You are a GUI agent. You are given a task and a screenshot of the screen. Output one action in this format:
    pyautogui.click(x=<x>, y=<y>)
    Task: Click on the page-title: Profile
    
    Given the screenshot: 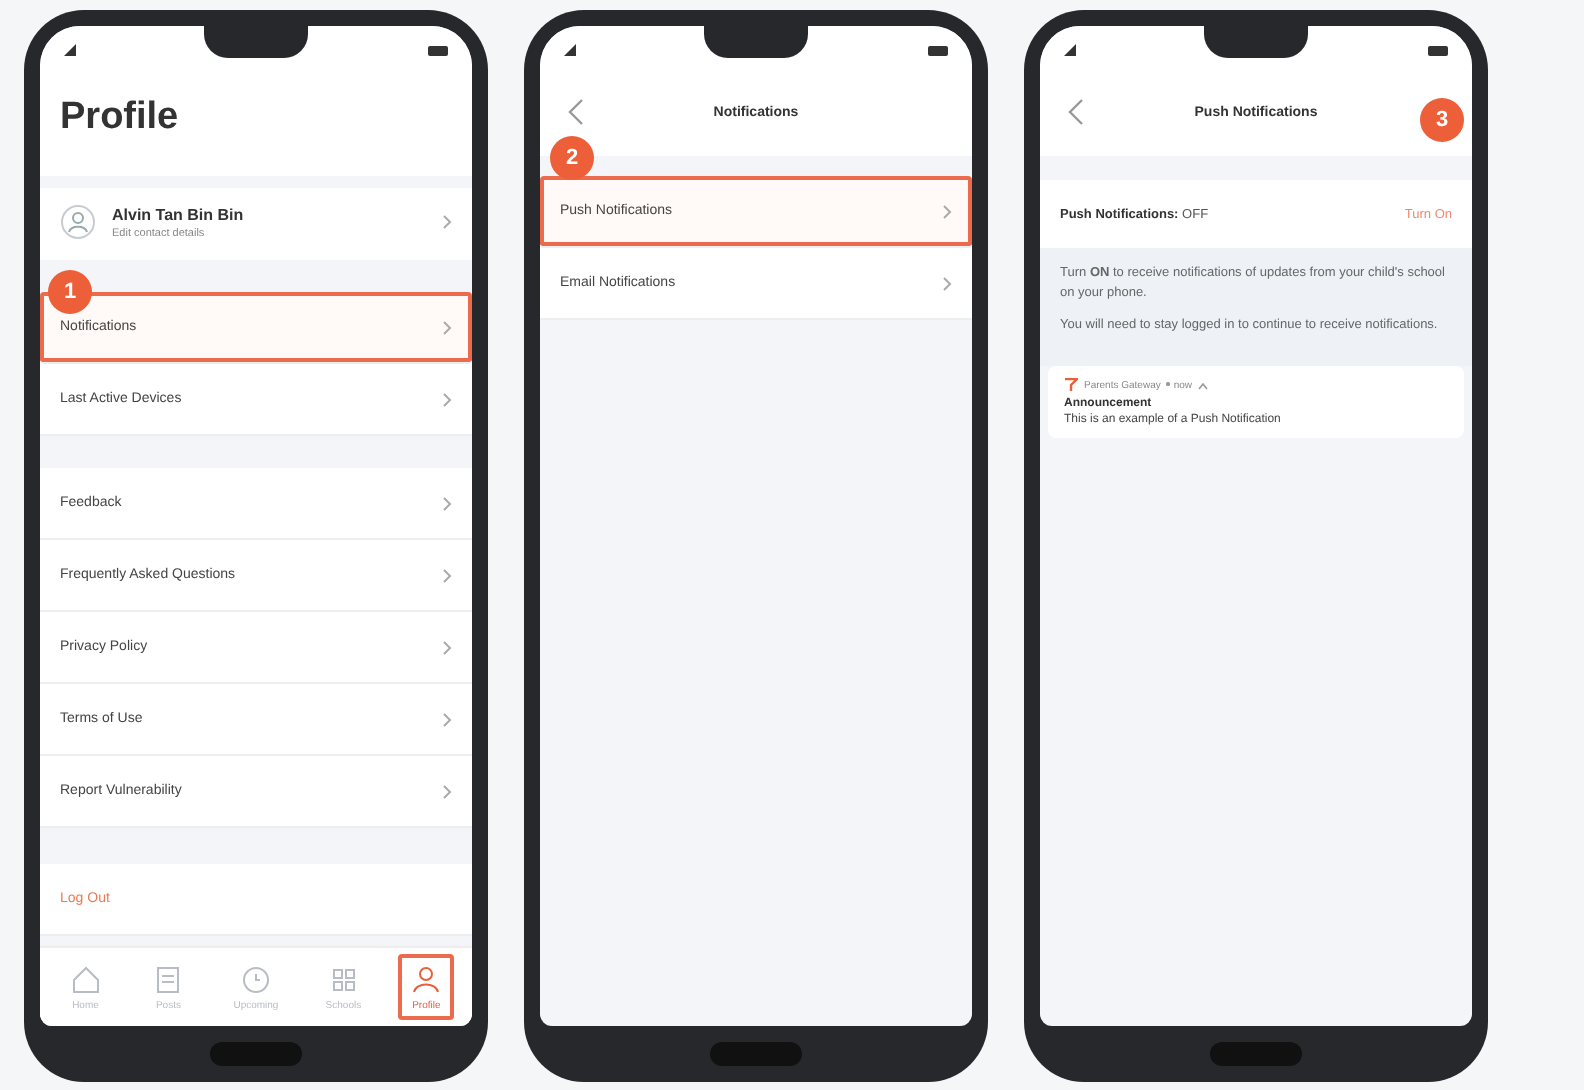 What is the action you would take?
    pyautogui.click(x=256, y=122)
    